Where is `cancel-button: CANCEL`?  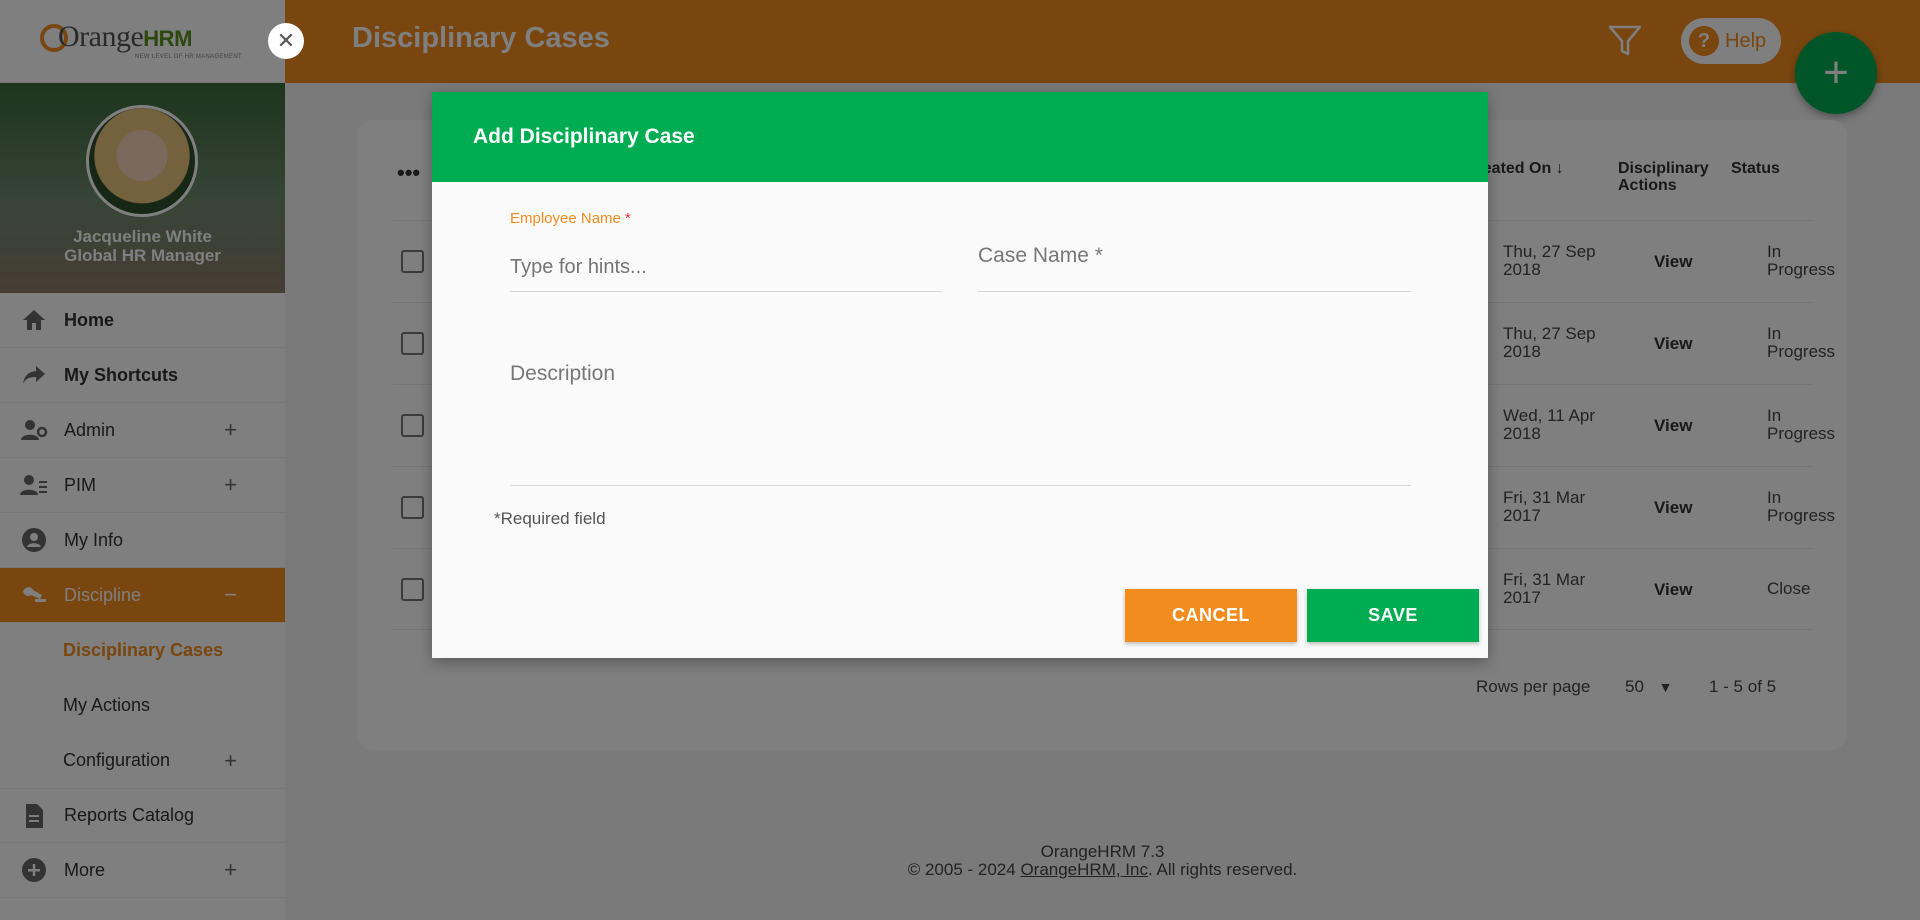
cancel-button: CANCEL is located at coordinates (1211, 615).